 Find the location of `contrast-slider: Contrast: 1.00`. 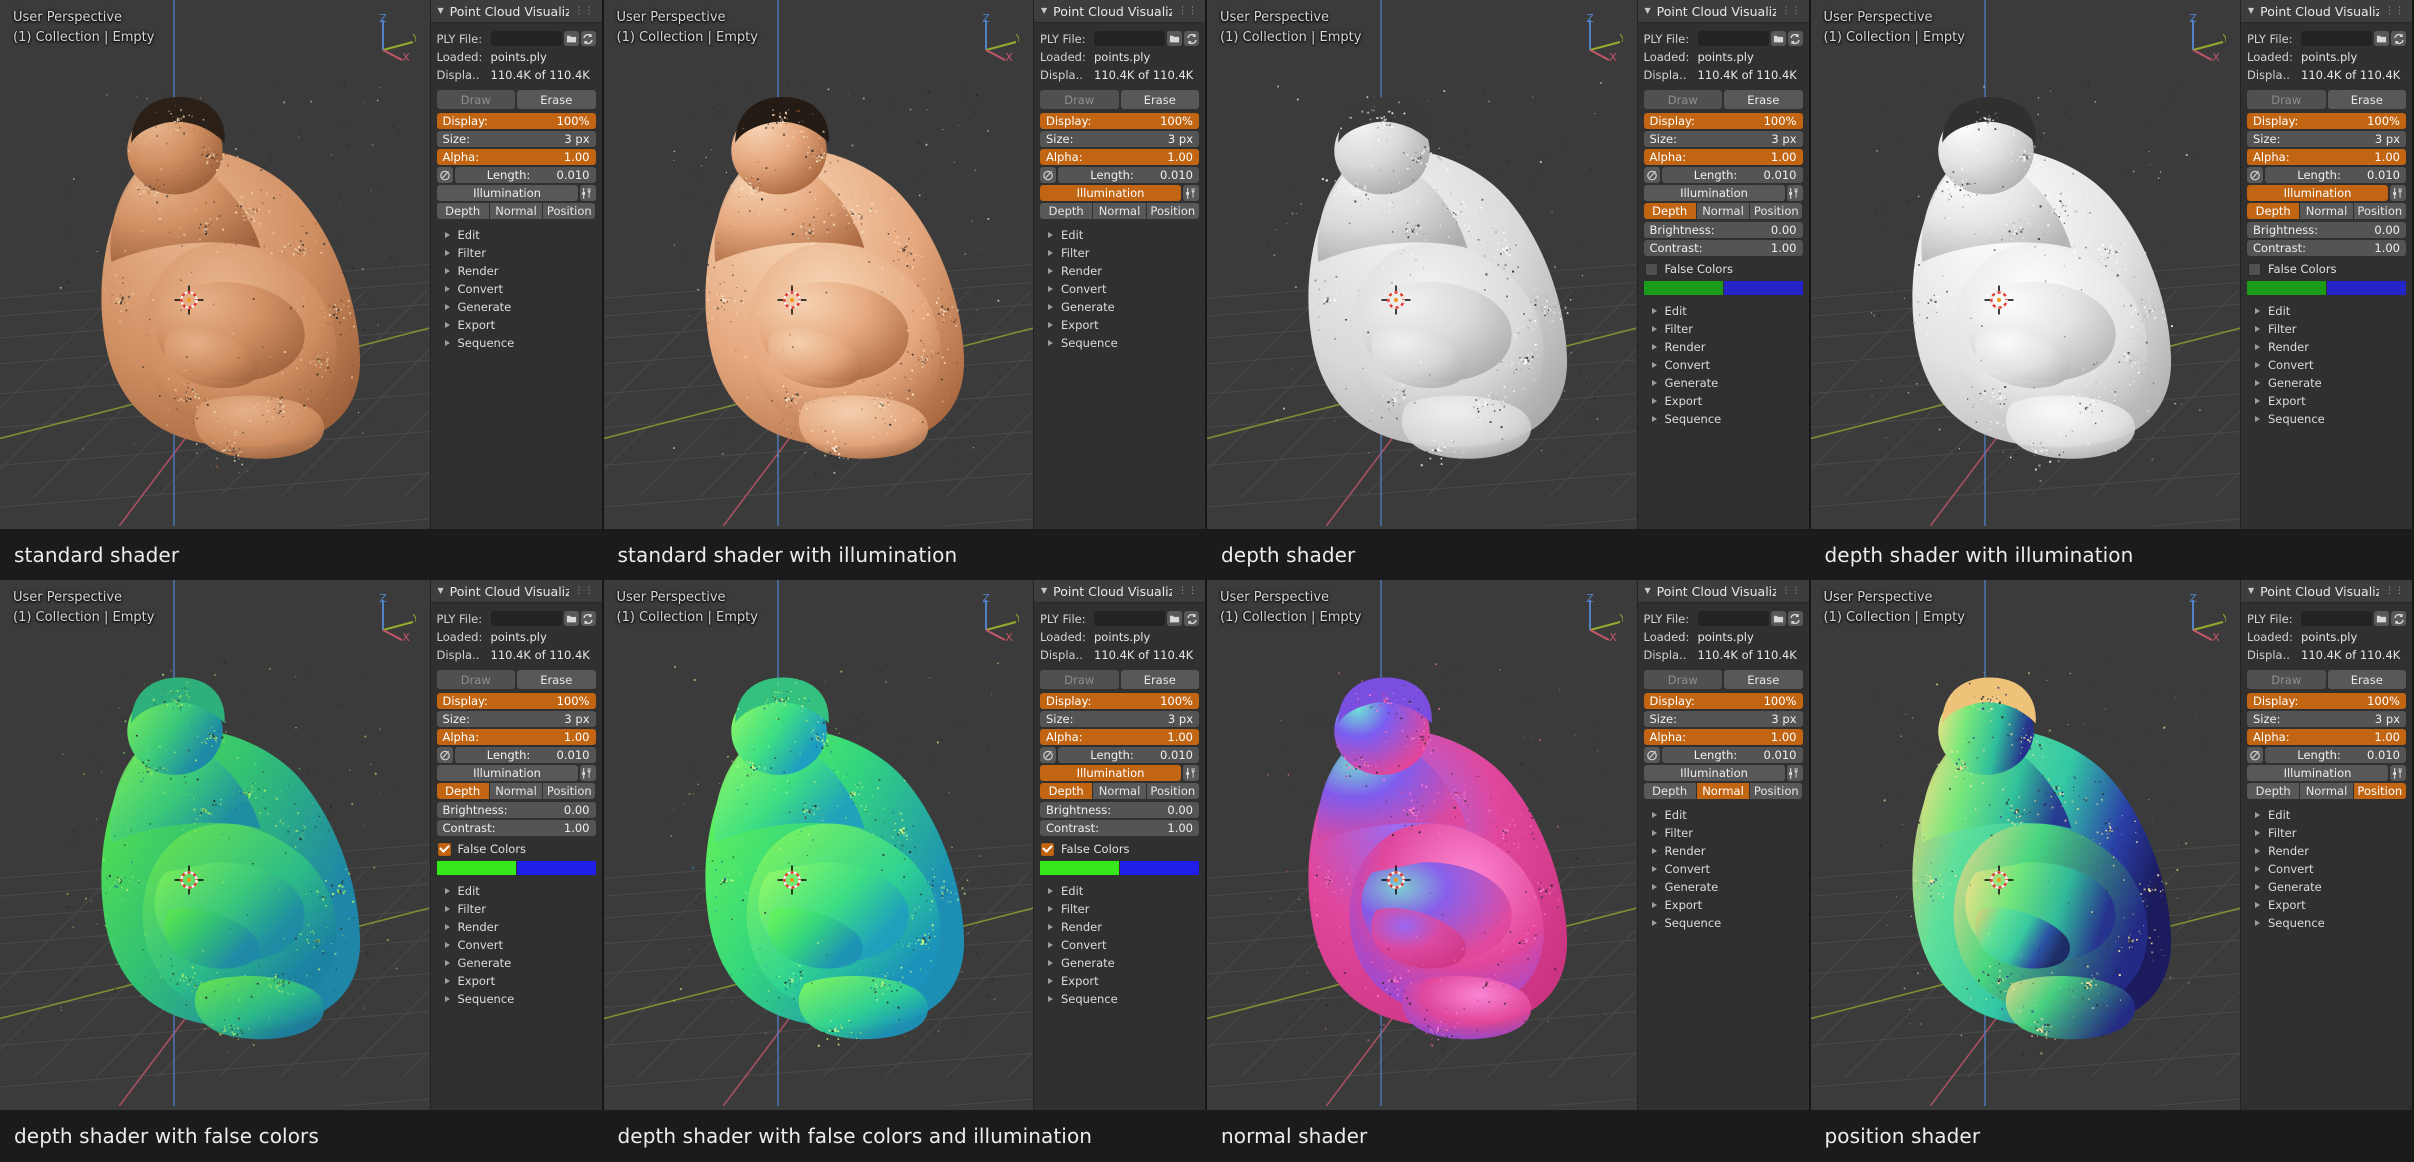

contrast-slider: Contrast: 1.00 is located at coordinates (1119, 828).